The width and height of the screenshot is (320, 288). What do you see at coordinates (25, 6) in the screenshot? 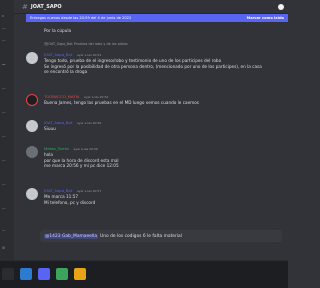
I see `channel-hash-icon: #` at bounding box center [25, 6].